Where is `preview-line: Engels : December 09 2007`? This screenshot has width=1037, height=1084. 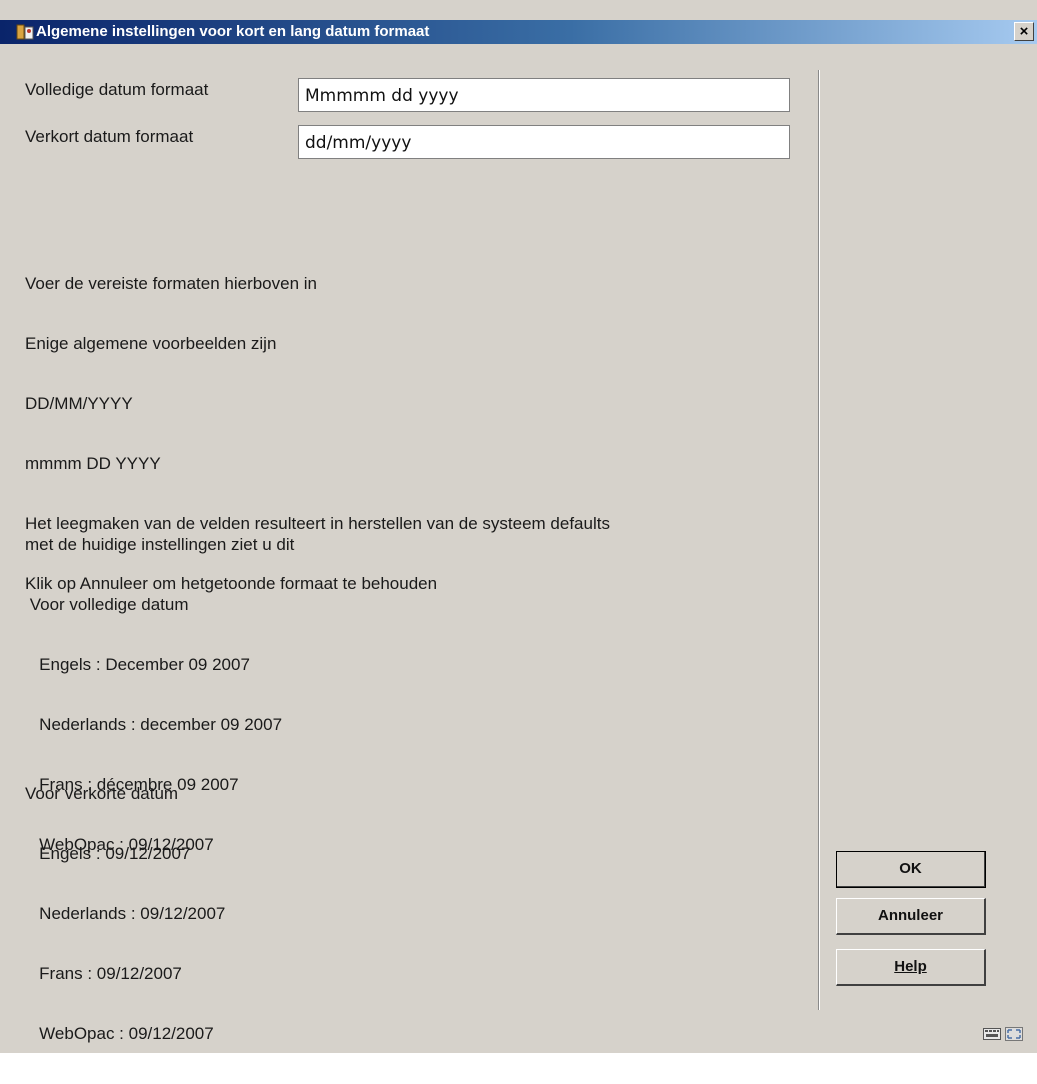
preview-line: Engels : December 09 2007 is located at coordinates (137, 664).